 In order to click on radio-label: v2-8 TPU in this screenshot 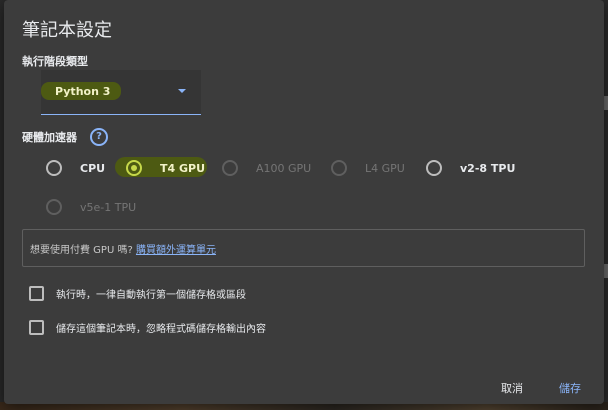, I will do `click(488, 168)`.